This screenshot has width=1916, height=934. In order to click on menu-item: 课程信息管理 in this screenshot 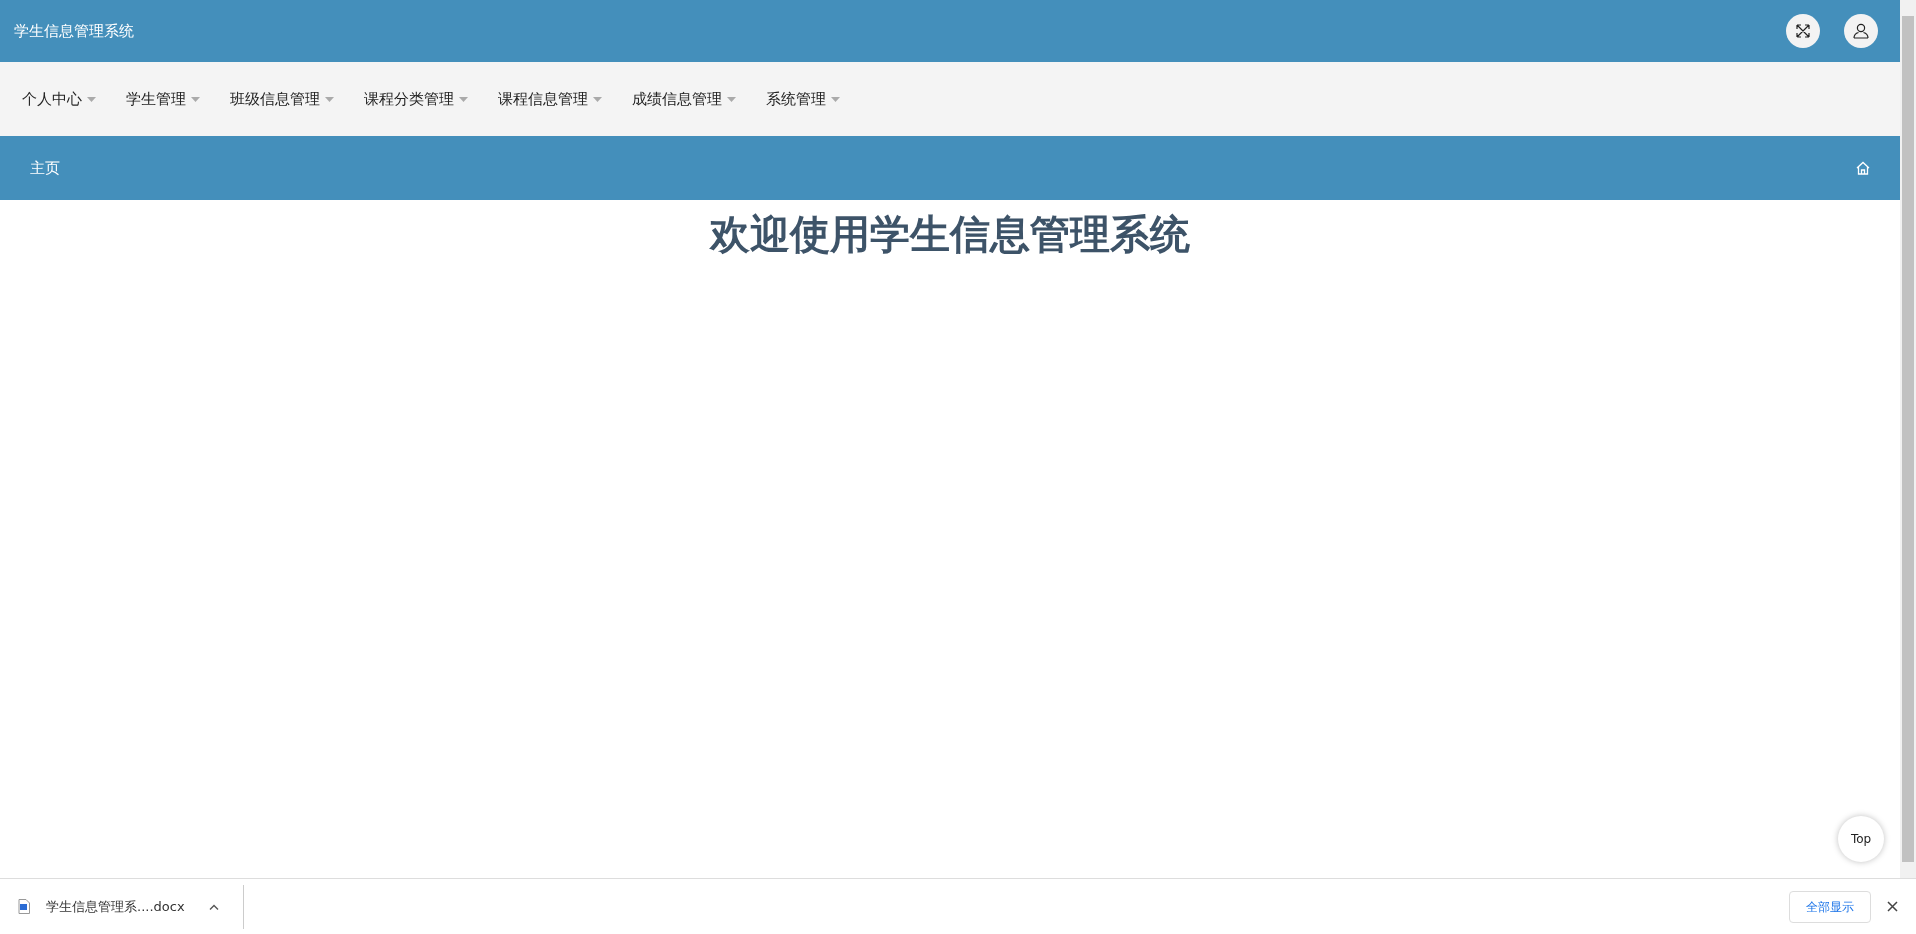, I will do `click(550, 99)`.